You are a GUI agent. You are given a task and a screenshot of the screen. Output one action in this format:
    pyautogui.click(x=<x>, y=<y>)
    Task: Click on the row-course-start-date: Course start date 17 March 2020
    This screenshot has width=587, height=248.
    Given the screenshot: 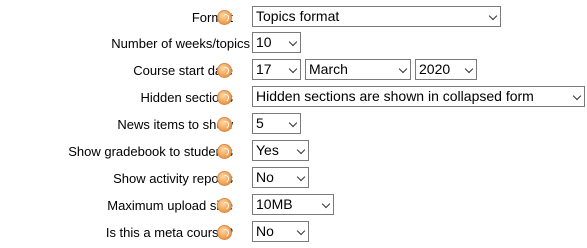 What is the action you would take?
    pyautogui.click(x=293, y=72)
    